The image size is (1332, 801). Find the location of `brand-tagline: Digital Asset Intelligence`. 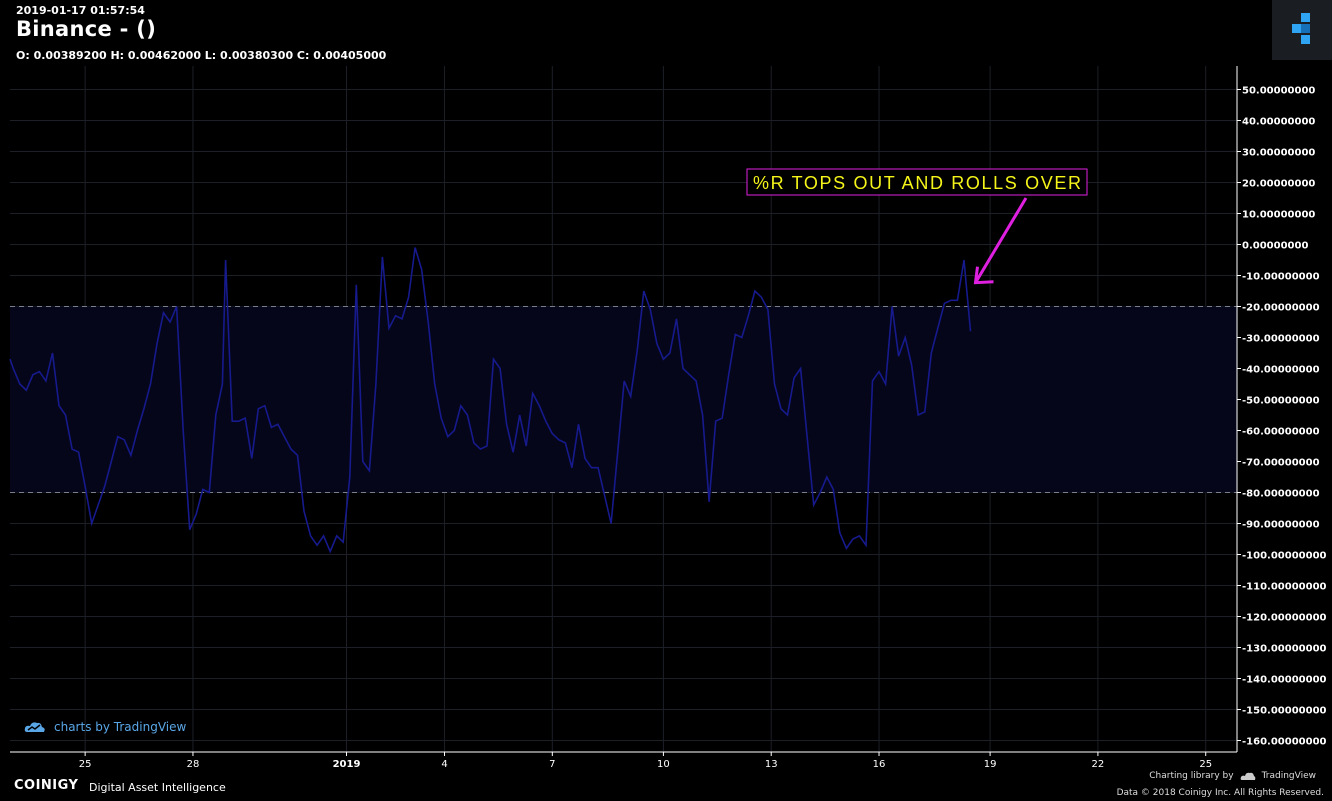

brand-tagline: Digital Asset Intelligence is located at coordinates (157, 787).